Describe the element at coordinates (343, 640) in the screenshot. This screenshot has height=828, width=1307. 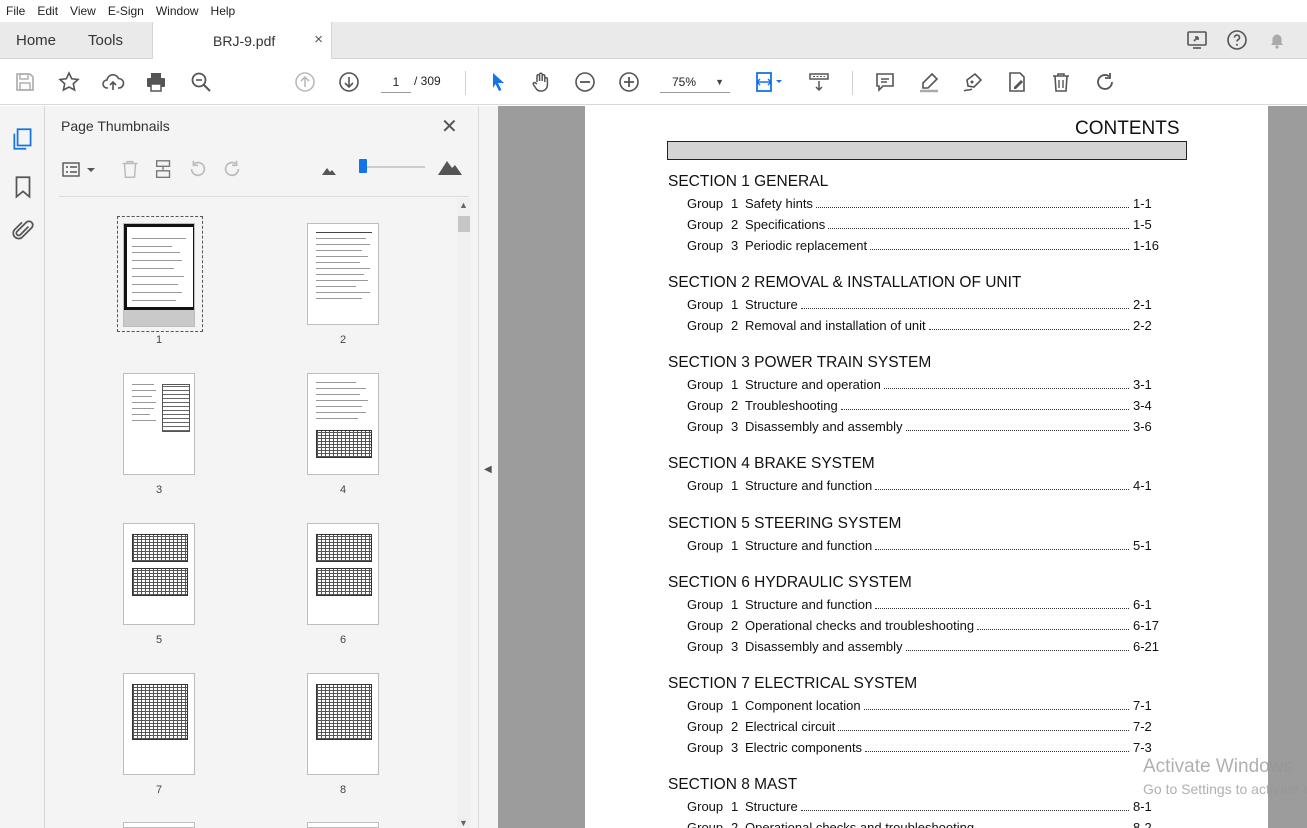
I see `thumbnail-label: 6` at that location.